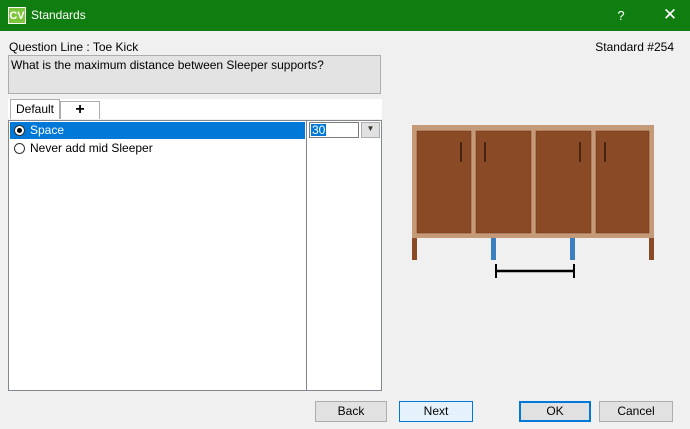 This screenshot has height=429, width=690. I want to click on standard-number: Standard #254, so click(634, 47).